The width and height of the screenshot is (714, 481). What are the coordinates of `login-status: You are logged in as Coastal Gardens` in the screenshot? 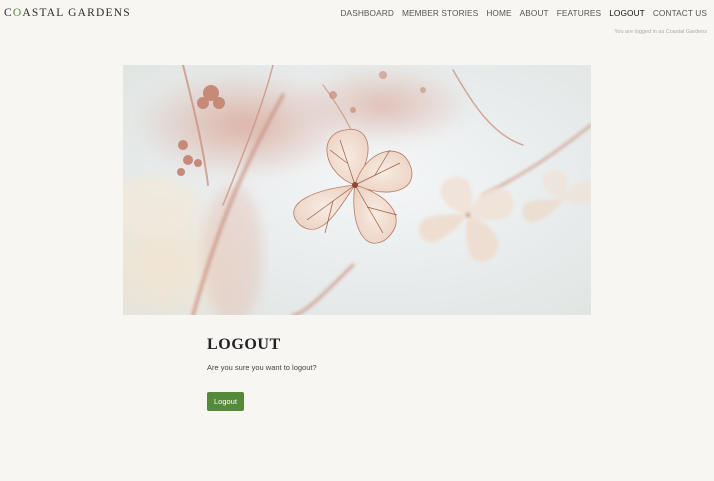 It's located at (660, 32).